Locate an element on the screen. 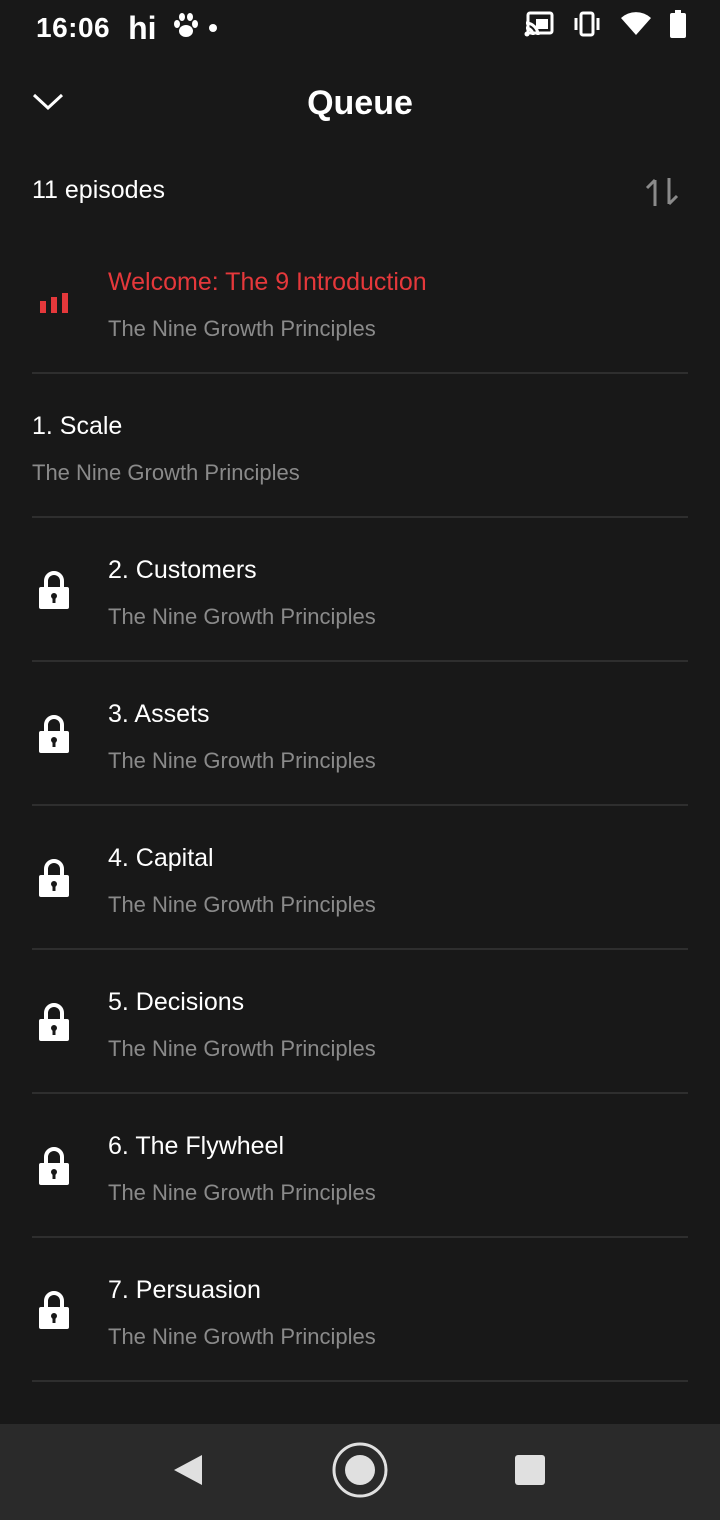 The image size is (720, 1520). nav-back-button is located at coordinates (188, 1472).